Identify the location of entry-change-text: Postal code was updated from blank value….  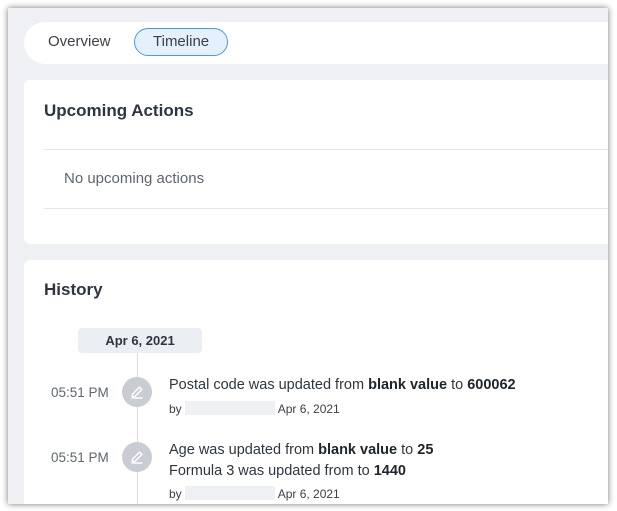
(342, 385).